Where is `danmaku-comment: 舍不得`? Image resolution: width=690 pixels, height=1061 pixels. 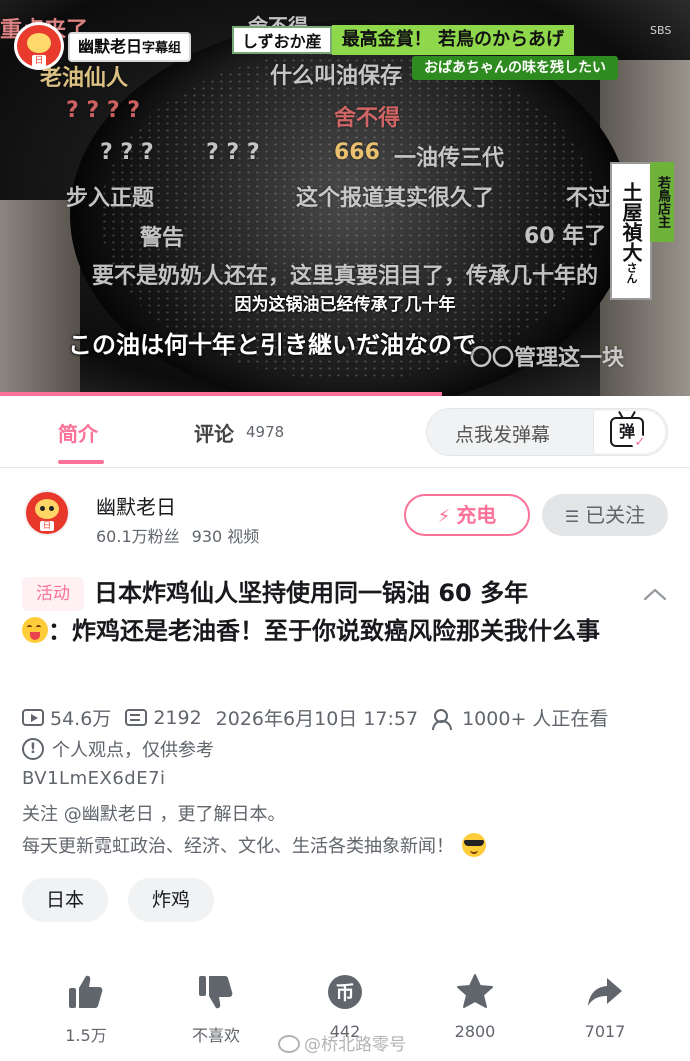 danmaku-comment: 舍不得 is located at coordinates (367, 118).